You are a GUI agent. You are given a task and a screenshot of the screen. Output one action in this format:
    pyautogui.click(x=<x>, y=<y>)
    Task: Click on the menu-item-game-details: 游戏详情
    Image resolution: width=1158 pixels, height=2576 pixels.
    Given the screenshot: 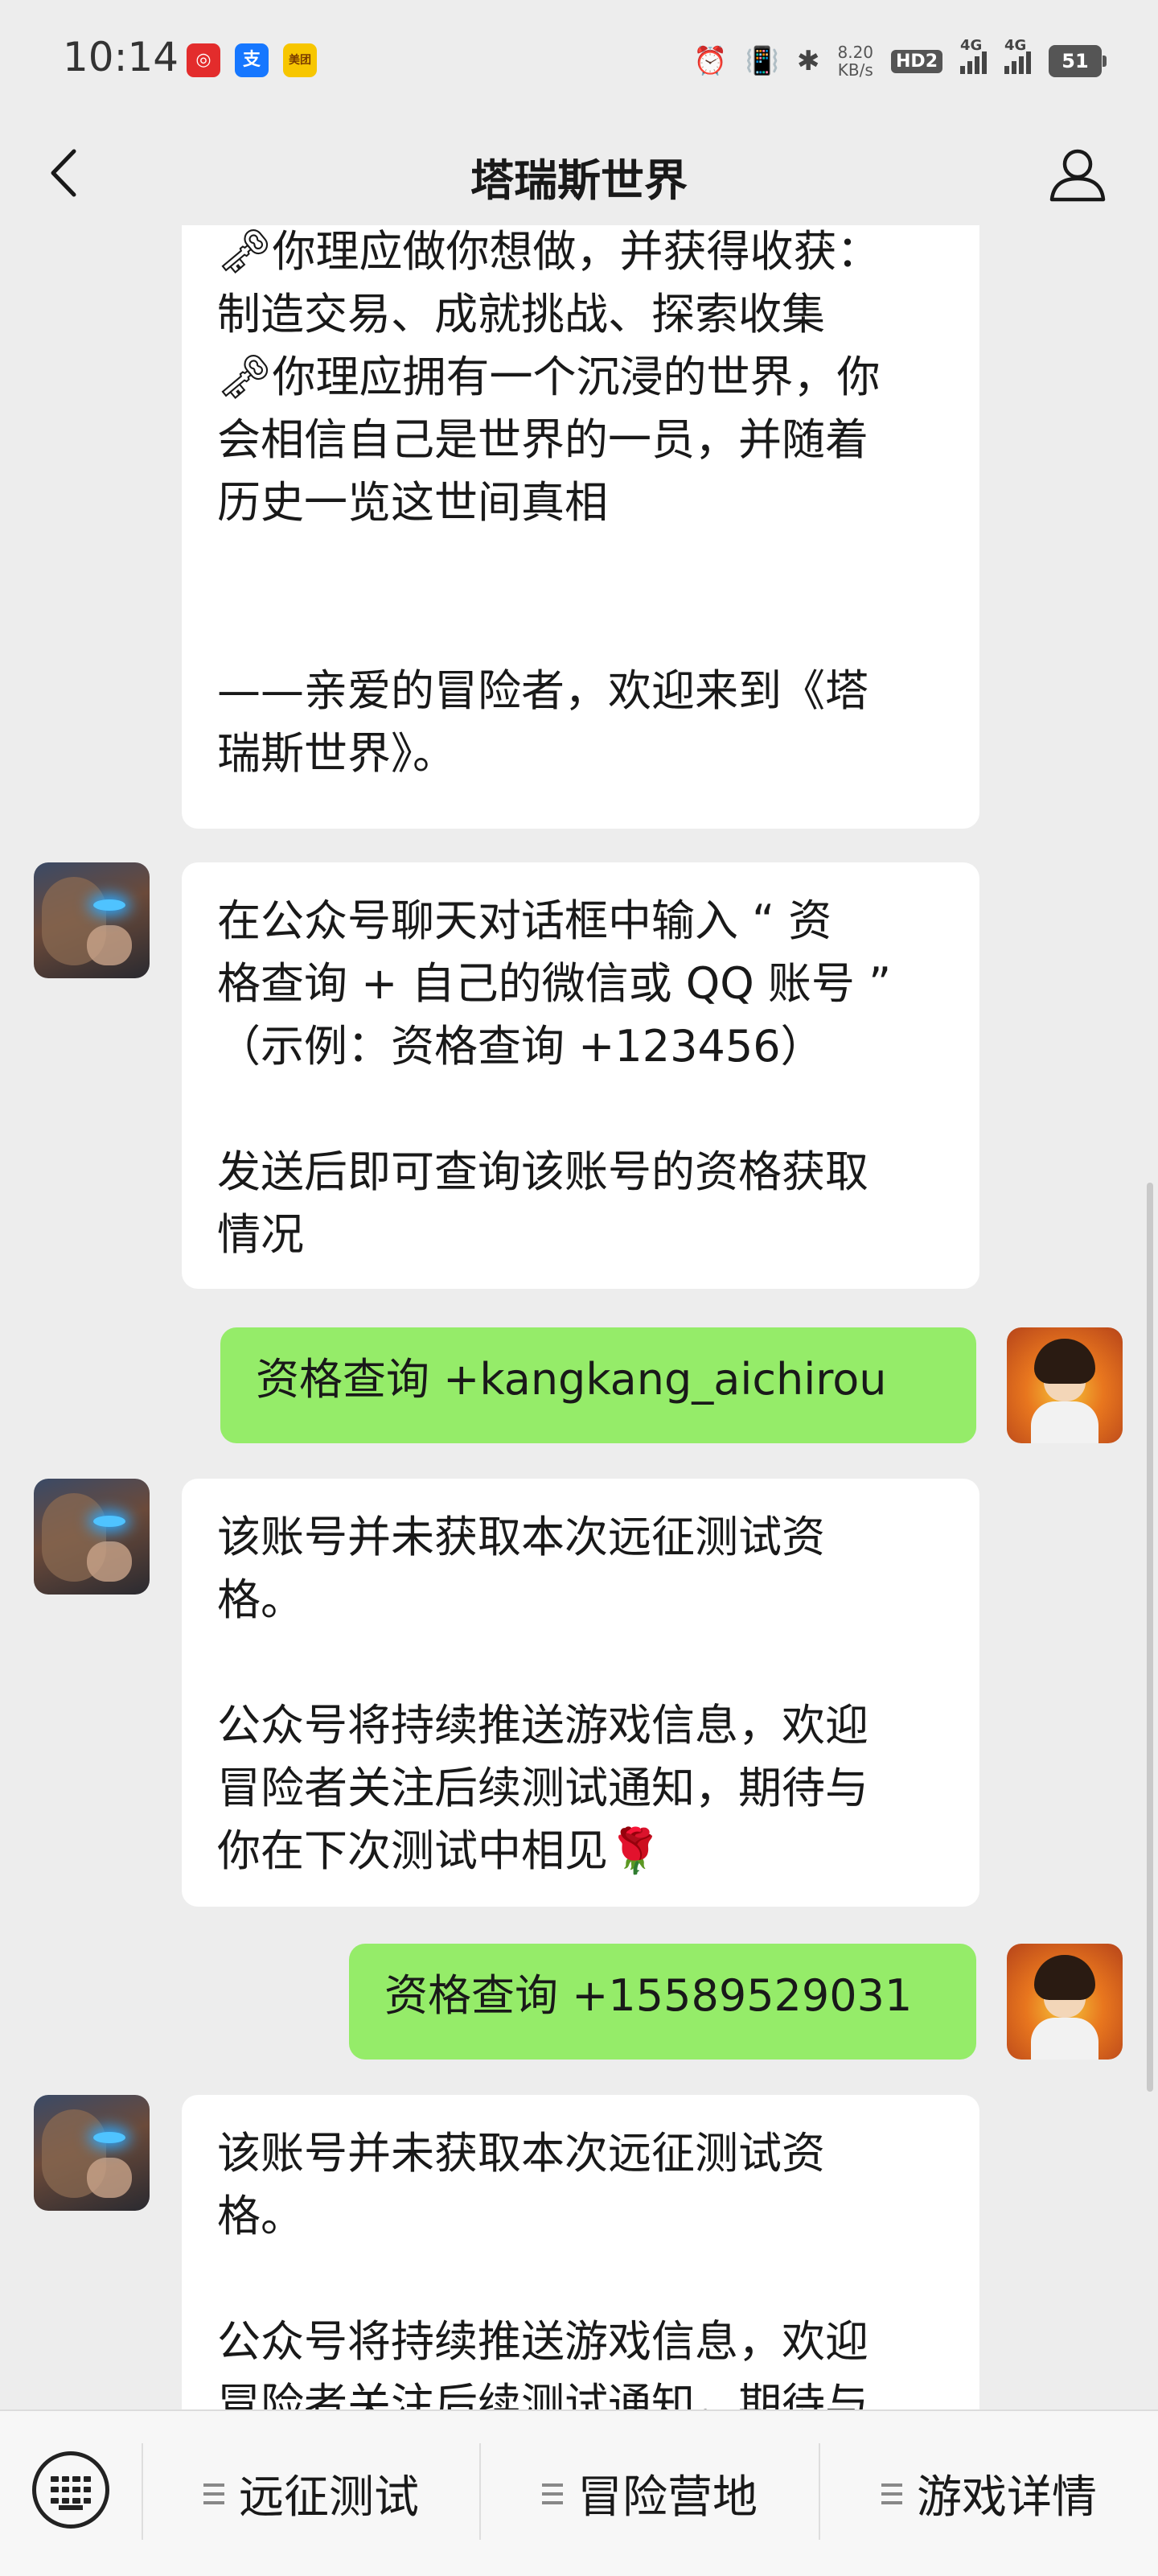 What is the action you would take?
    pyautogui.click(x=989, y=2493)
    